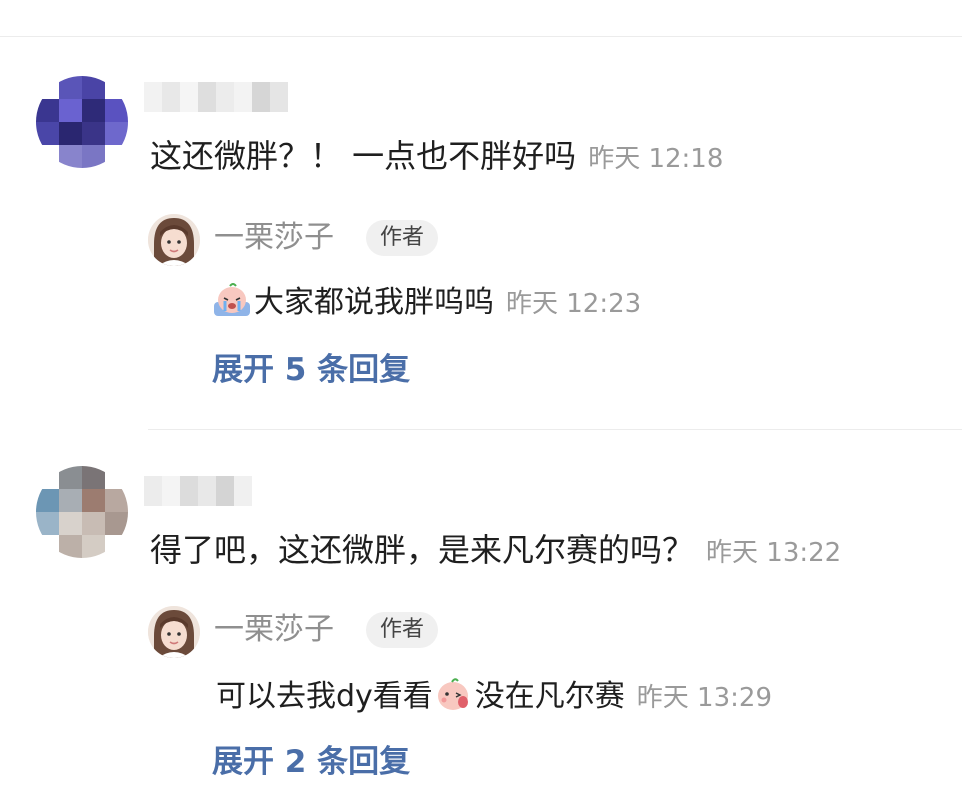  I want to click on reply-1-time: 昨天 12:23, so click(574, 304).